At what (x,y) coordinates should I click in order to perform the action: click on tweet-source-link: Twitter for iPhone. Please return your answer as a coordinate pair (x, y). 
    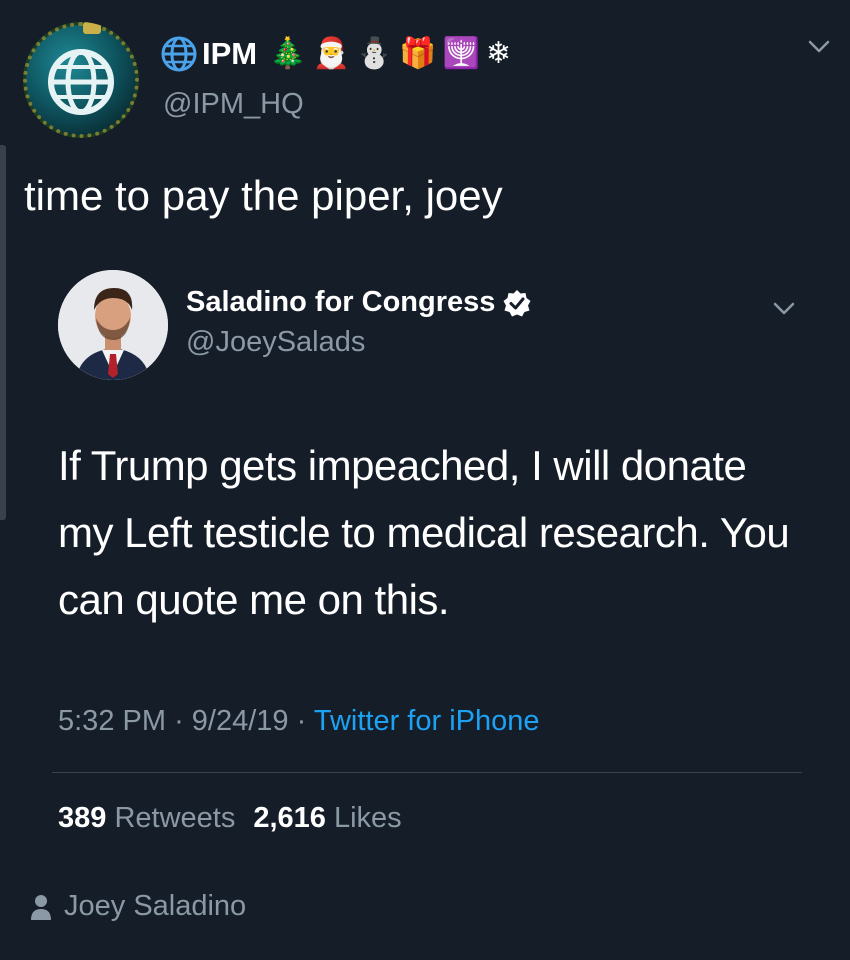
    Looking at the image, I should click on (427, 721).